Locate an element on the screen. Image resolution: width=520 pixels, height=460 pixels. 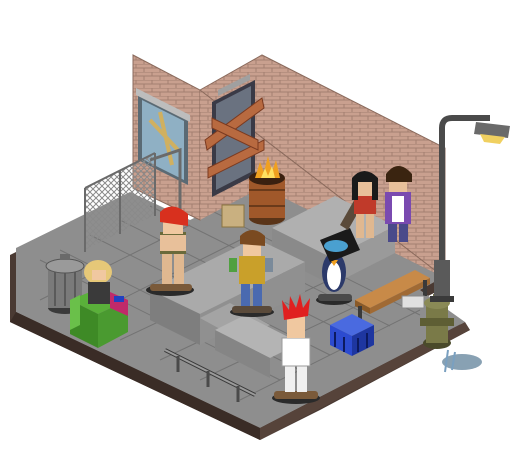
fire-hydrant is located at coordinates (437, 321).